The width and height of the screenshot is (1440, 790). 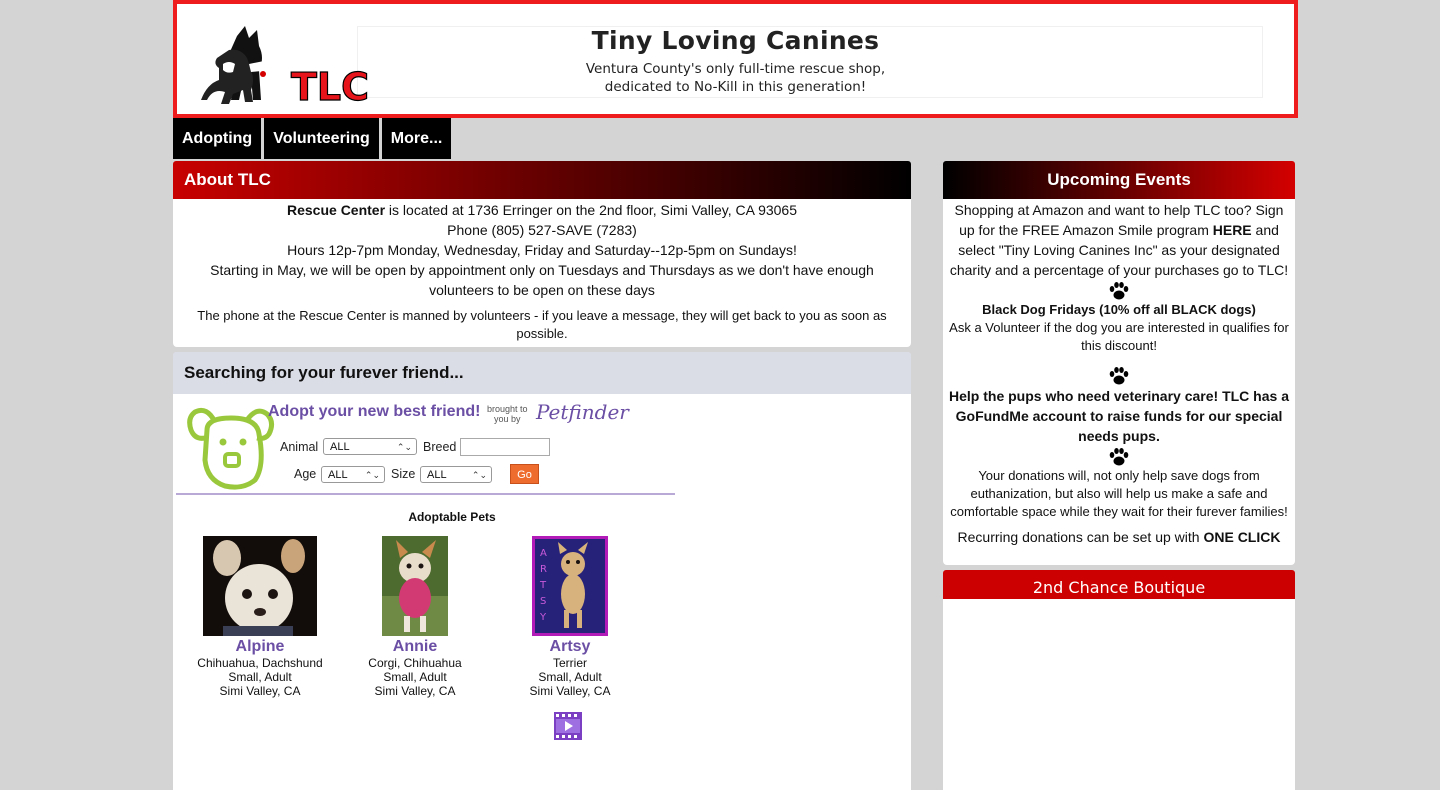 What do you see at coordinates (299, 447) in the screenshot?
I see `animal-label: Animal` at bounding box center [299, 447].